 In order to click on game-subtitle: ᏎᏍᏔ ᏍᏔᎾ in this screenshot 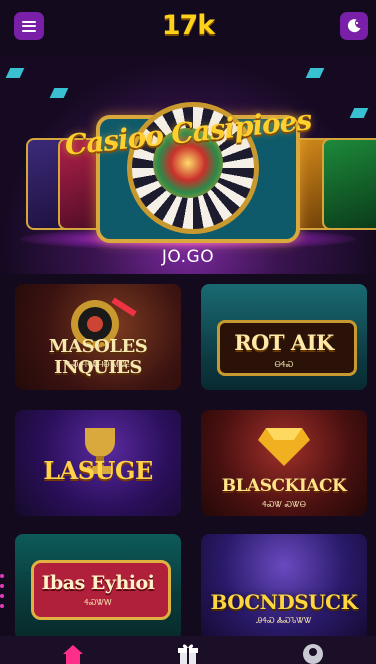, I will do `click(284, 504)`.